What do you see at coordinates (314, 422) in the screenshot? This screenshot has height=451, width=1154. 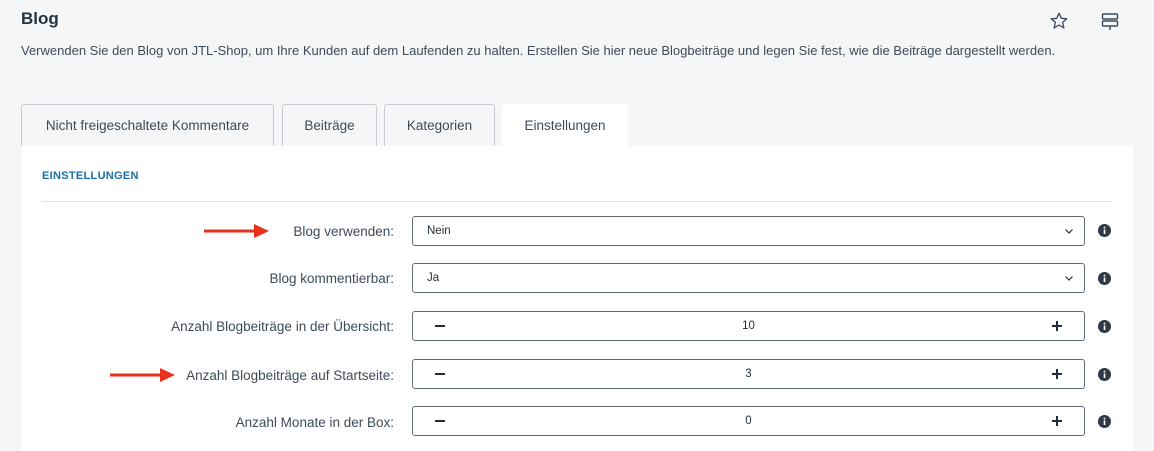 I see `row-label-anzahl-monate: Anzahl Monate in der Box:` at bounding box center [314, 422].